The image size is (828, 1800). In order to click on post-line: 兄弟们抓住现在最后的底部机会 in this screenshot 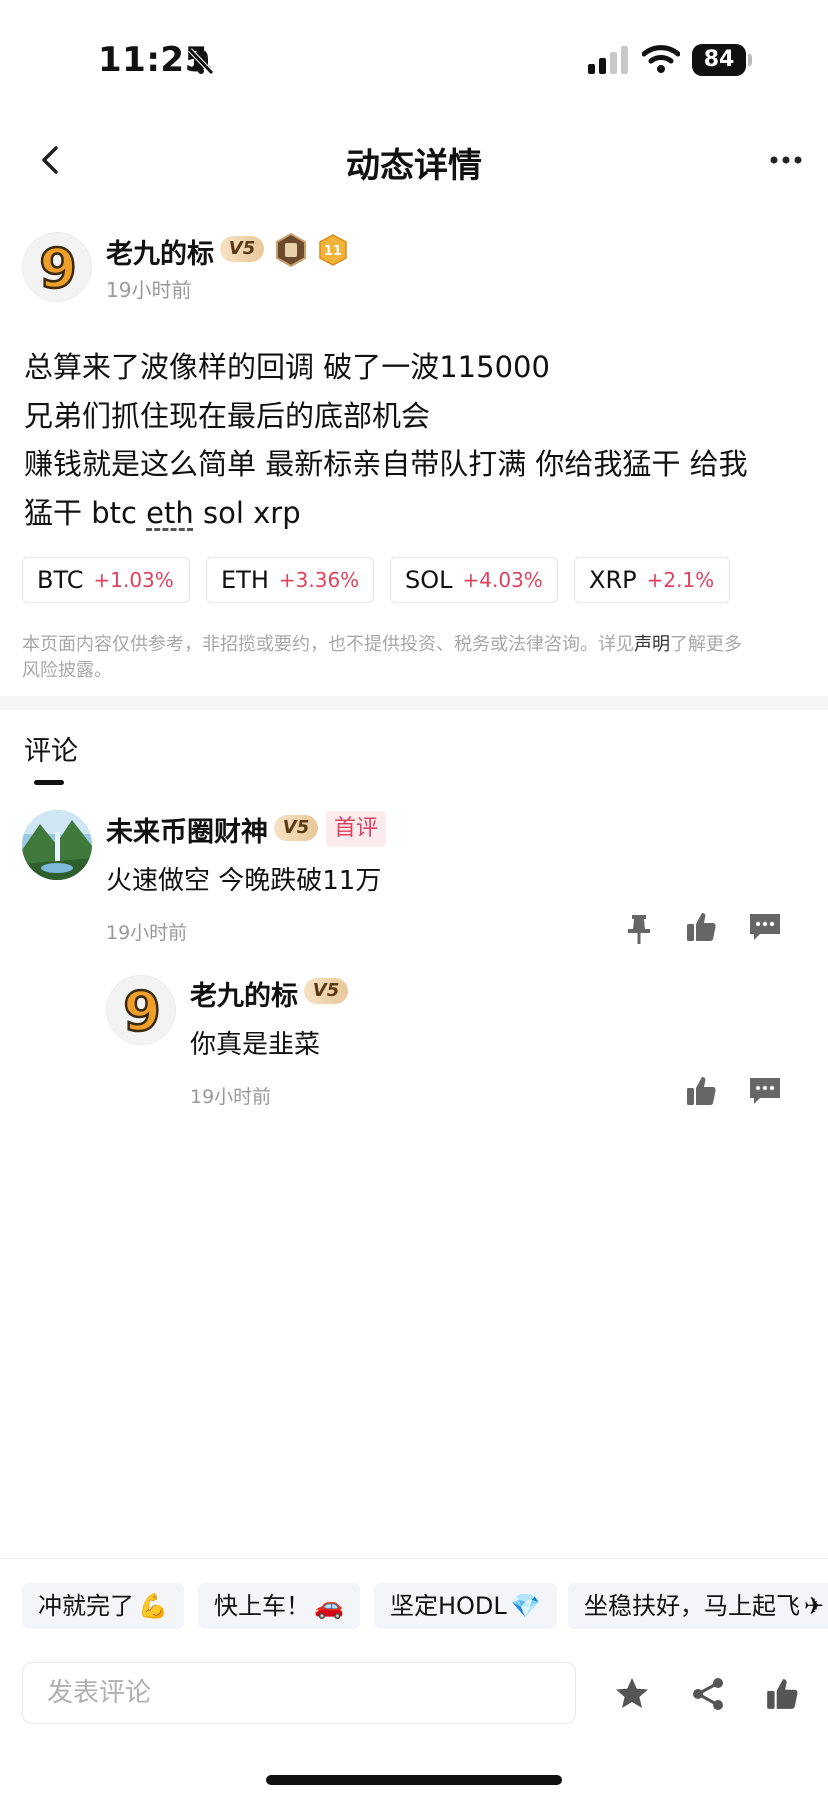, I will do `click(227, 415)`.